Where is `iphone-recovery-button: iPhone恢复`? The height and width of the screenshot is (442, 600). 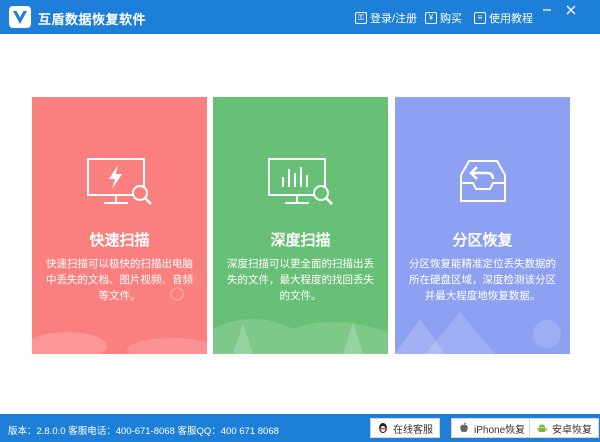
iphone-recovery-button: iPhone恢复 is located at coordinates (492, 428).